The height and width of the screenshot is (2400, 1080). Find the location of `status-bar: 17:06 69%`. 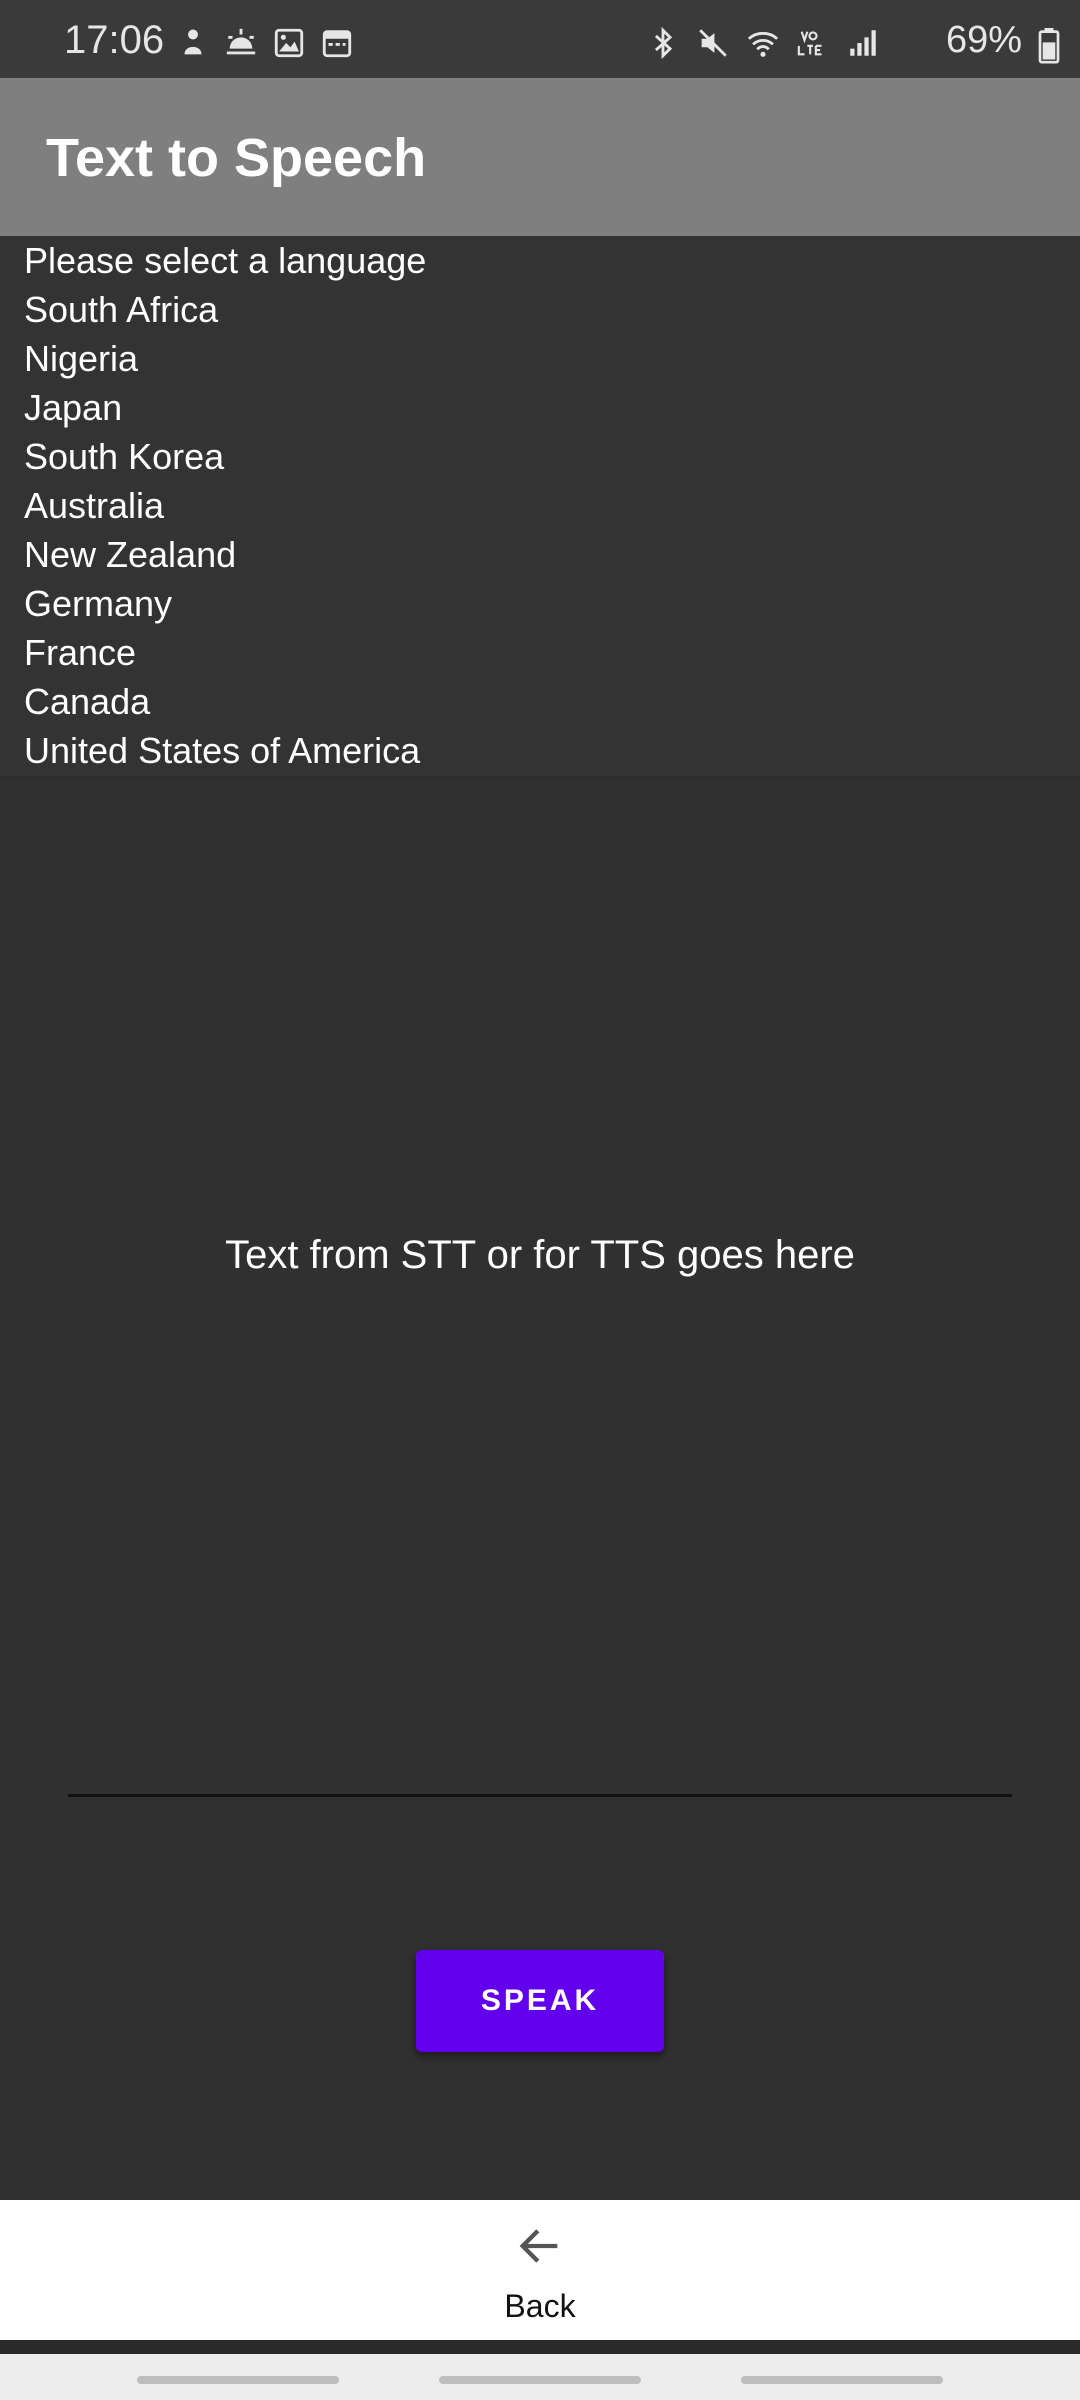

status-bar: 17:06 69% is located at coordinates (540, 39).